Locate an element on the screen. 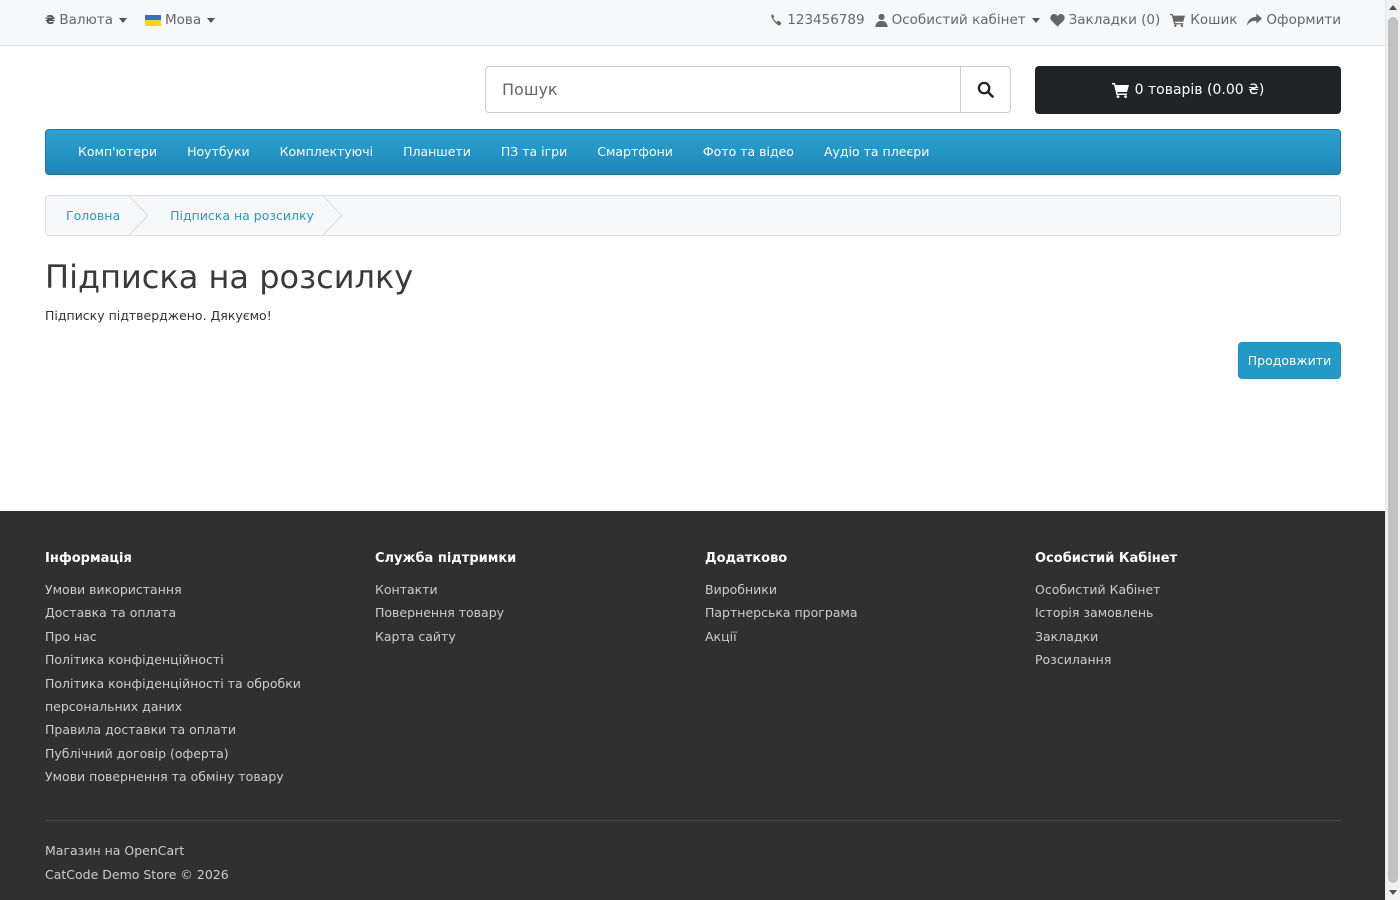 The height and width of the screenshot is (900, 1400). share-icon is located at coordinates (1255, 19).